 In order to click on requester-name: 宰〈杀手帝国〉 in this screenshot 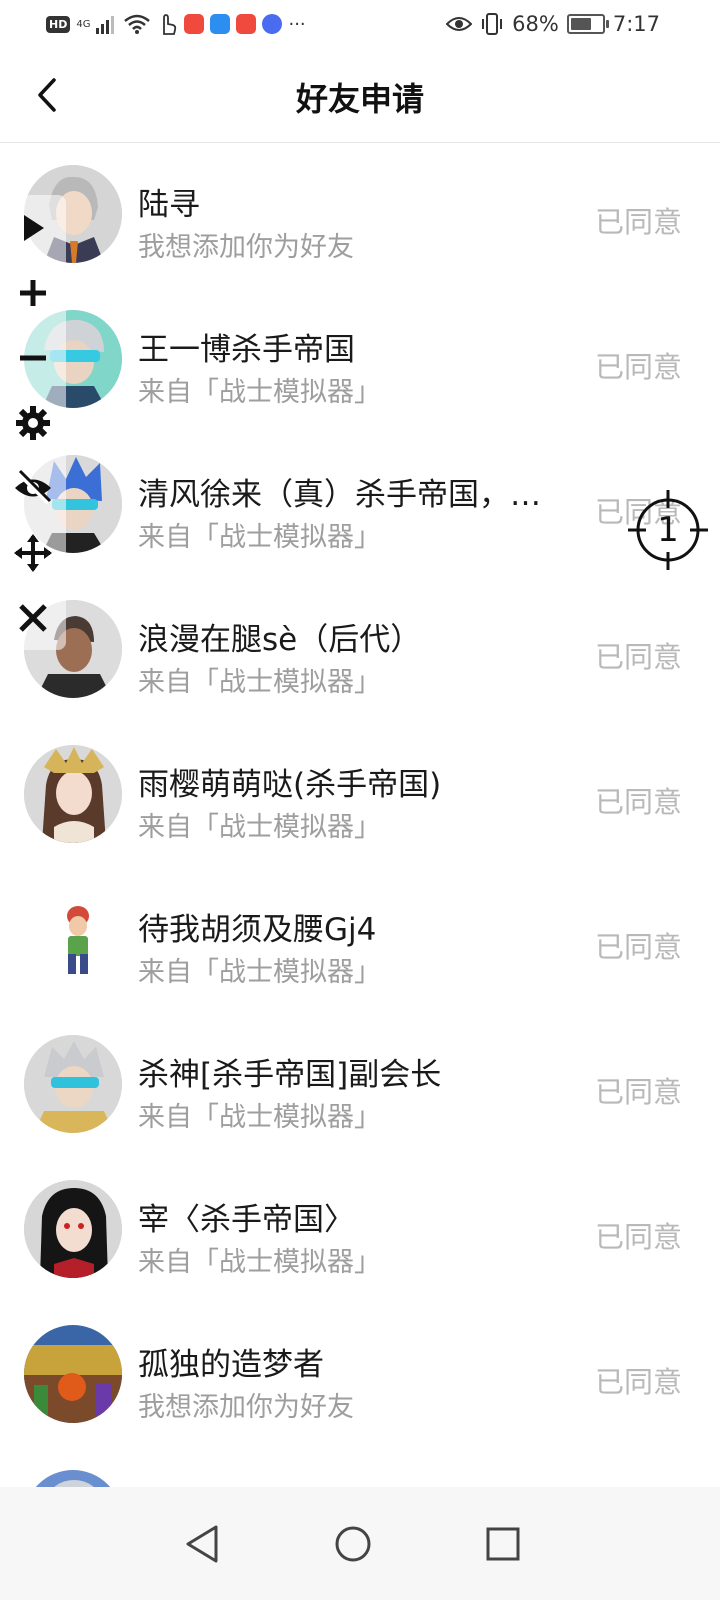, I will do `click(246, 1220)`.